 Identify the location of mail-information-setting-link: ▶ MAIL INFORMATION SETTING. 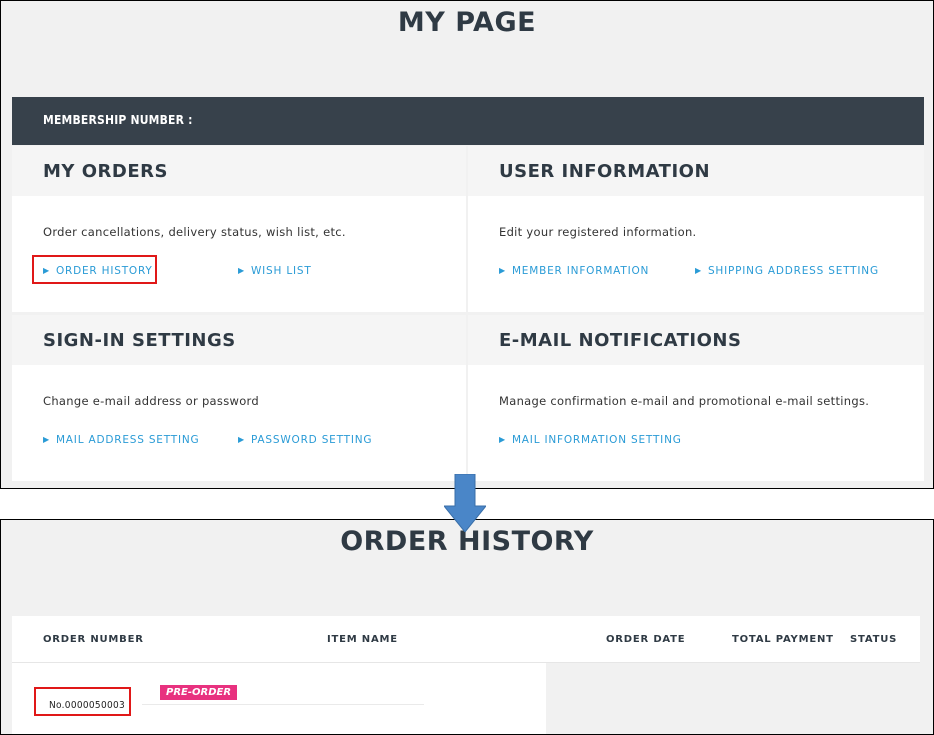
(590, 440).